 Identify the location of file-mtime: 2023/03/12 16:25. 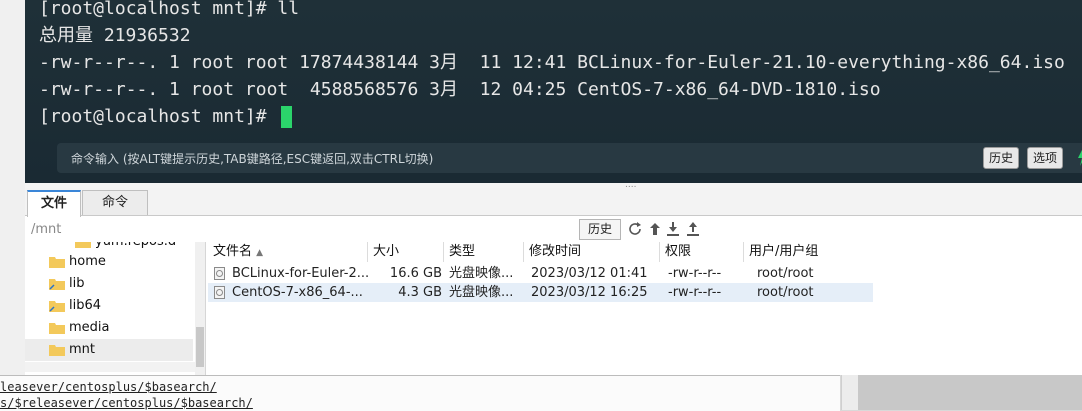
(589, 292).